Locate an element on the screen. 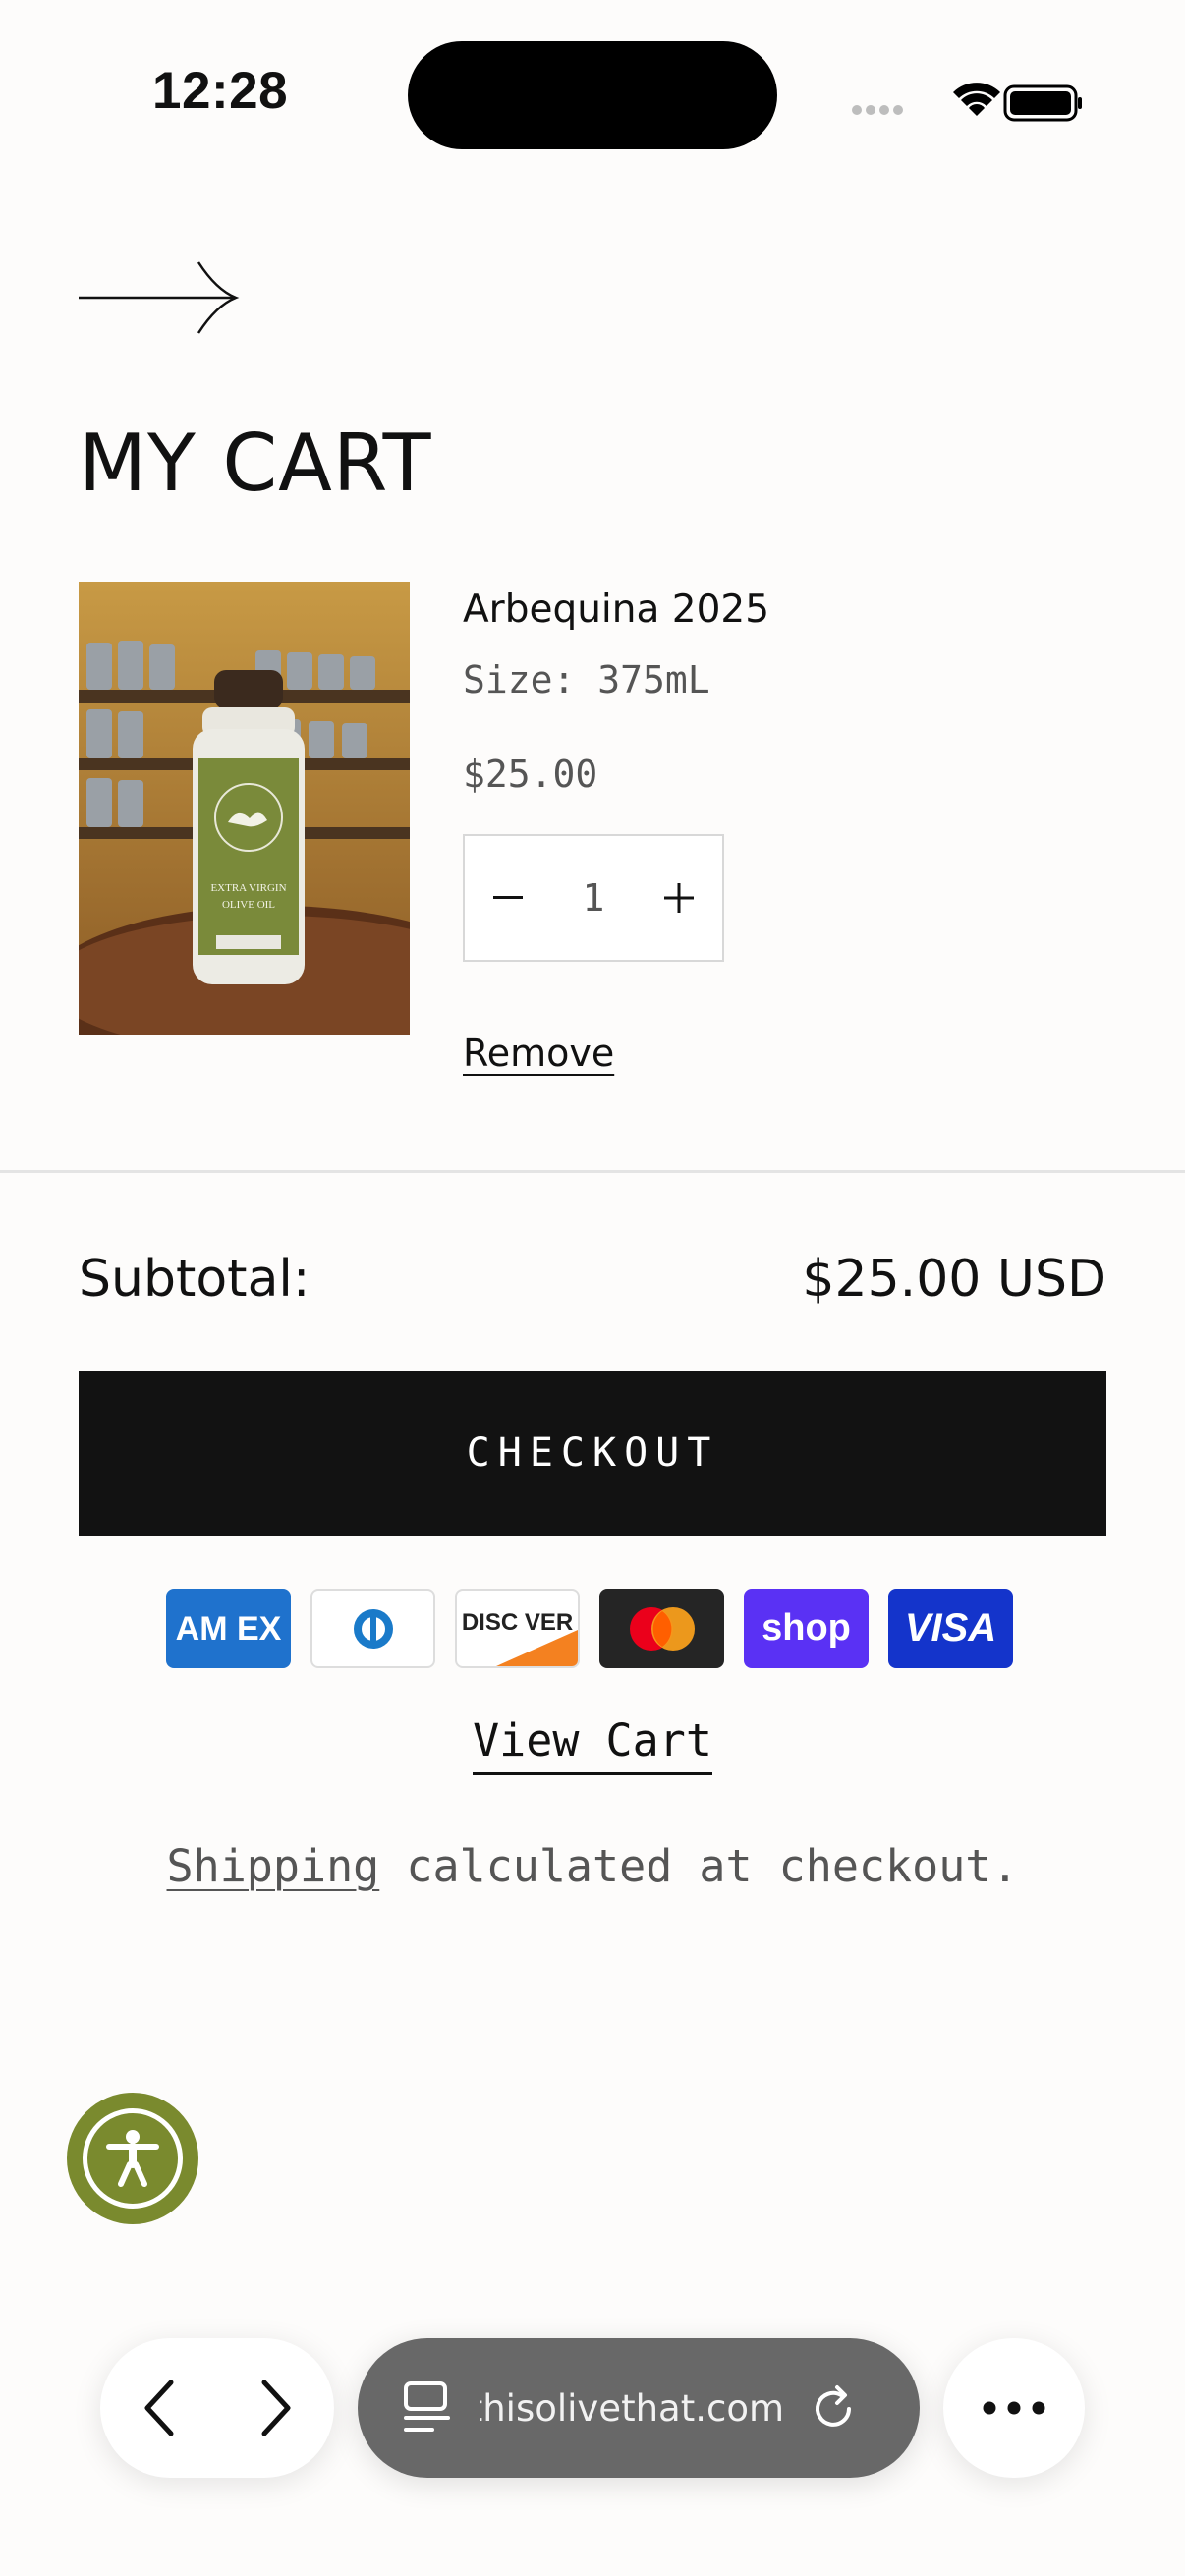 The width and height of the screenshot is (1185, 2576). visa-text: VISA is located at coordinates (951, 1628).